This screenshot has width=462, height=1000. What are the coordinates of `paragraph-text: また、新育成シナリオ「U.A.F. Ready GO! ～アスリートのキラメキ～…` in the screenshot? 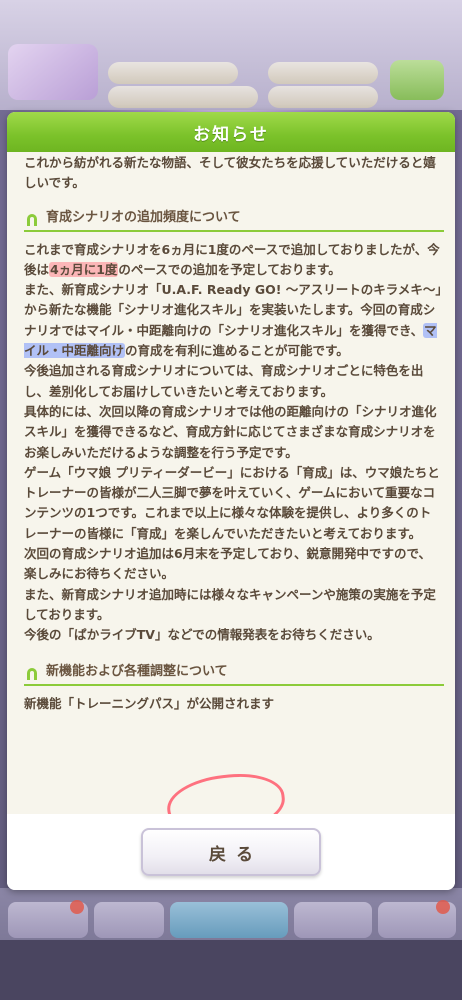 It's located at (233, 310).